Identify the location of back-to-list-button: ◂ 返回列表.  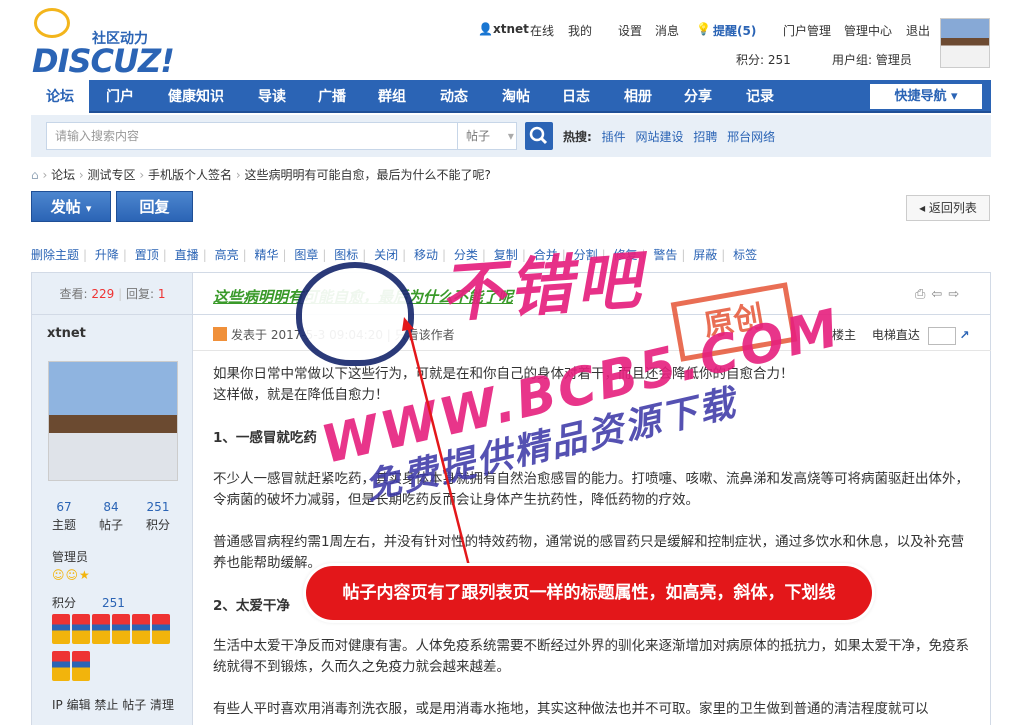
(948, 208).